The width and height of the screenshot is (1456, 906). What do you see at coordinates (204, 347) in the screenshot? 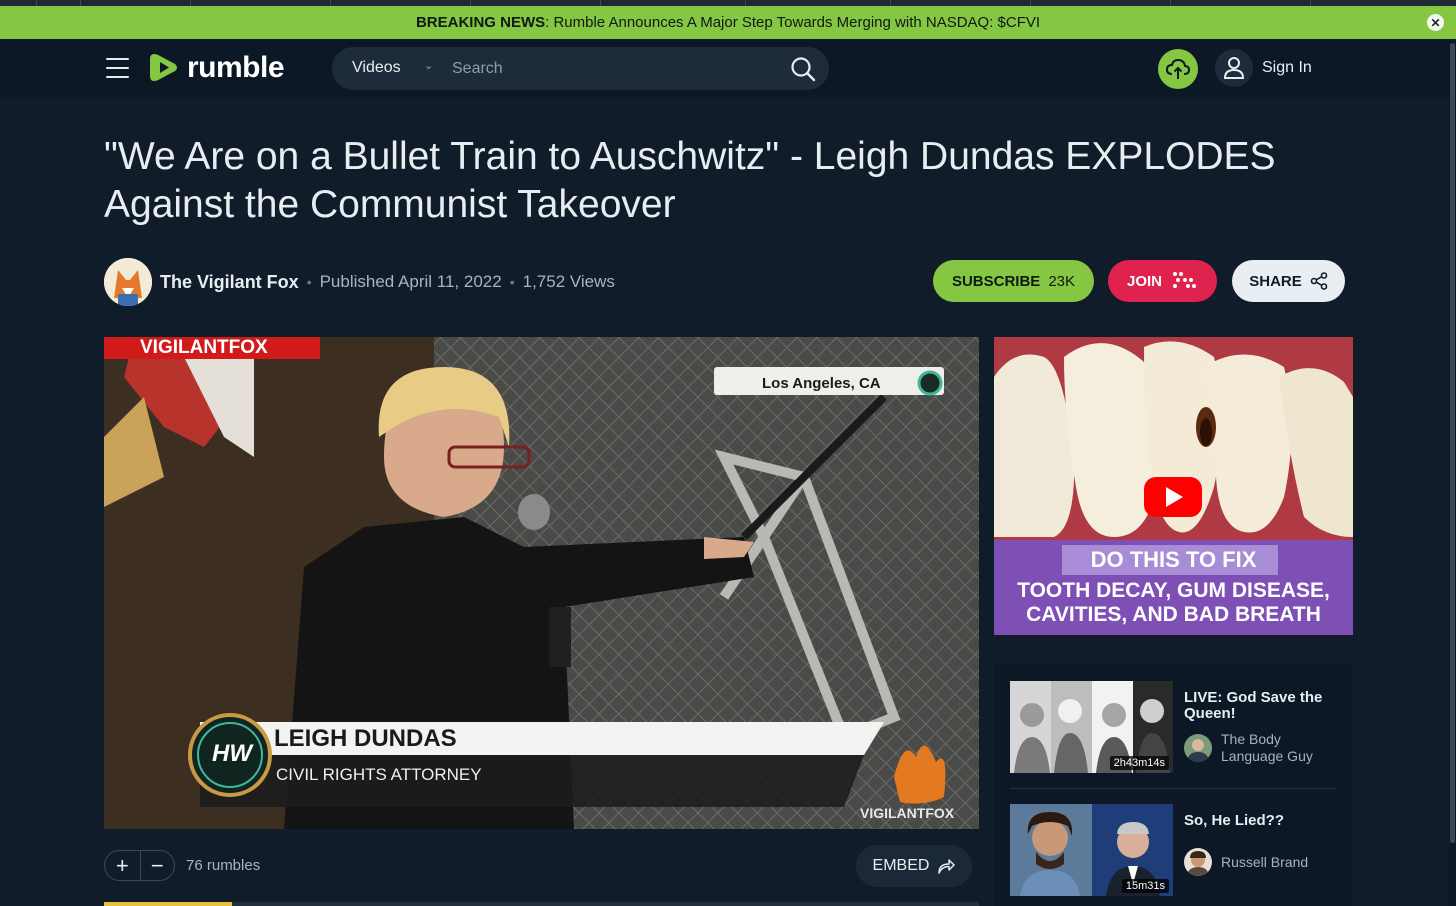
I see `brand-tag-text: VIGILANTFOX` at bounding box center [204, 347].